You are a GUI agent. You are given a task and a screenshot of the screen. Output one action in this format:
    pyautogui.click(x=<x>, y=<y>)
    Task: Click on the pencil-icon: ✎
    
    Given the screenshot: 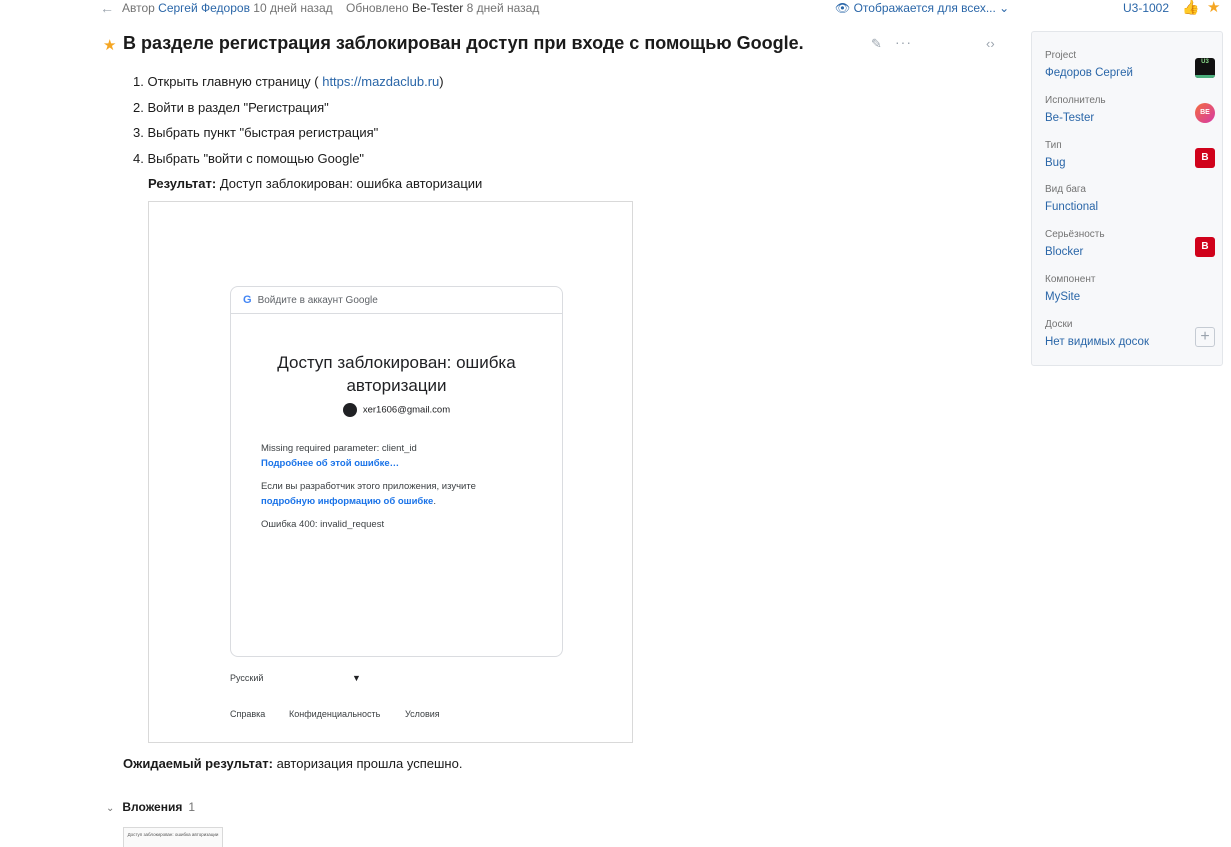 What is the action you would take?
    pyautogui.click(x=876, y=44)
    